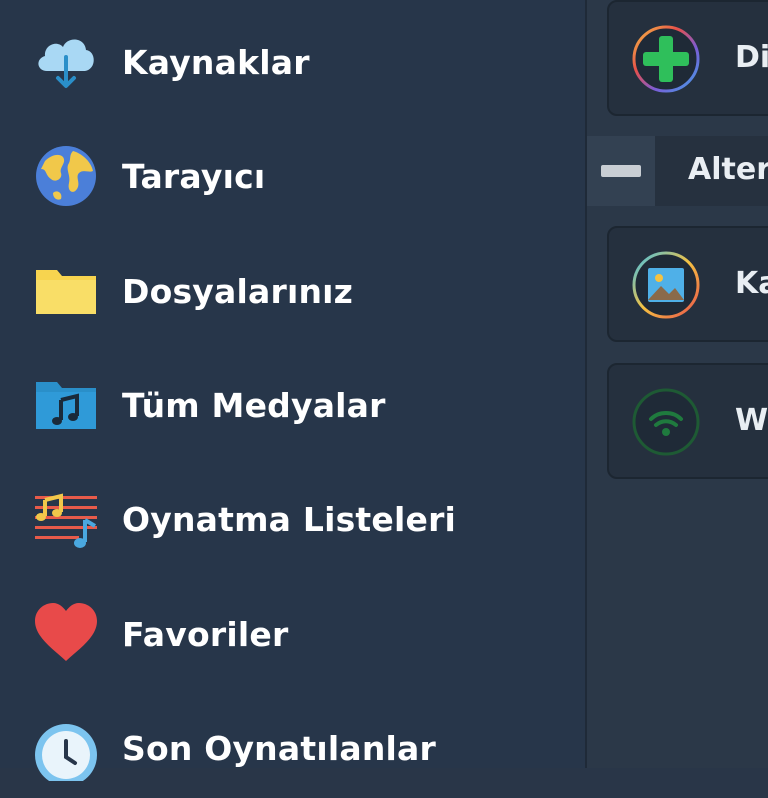 This screenshot has height=798, width=768. Describe the element at coordinates (66, 405) in the screenshot. I see `music-folder-icon` at that location.